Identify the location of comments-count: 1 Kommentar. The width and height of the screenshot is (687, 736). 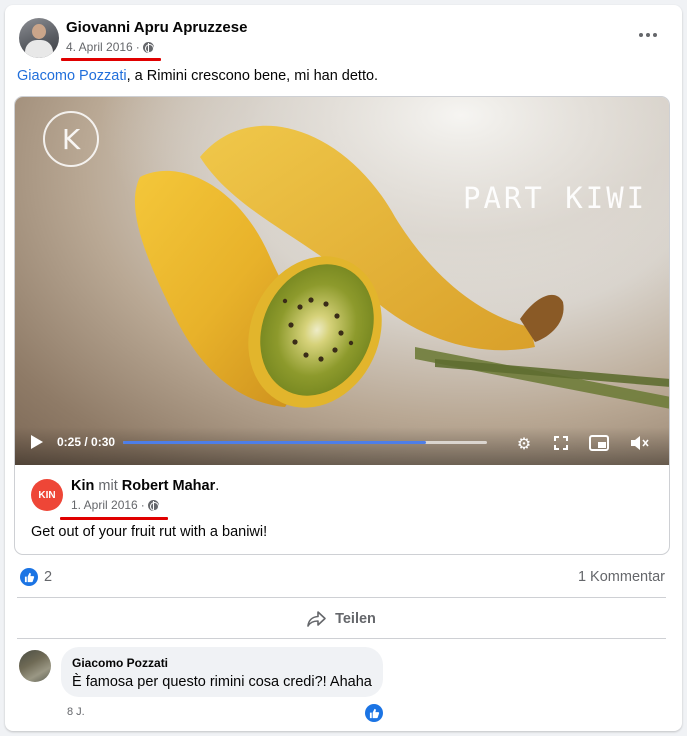
(621, 577).